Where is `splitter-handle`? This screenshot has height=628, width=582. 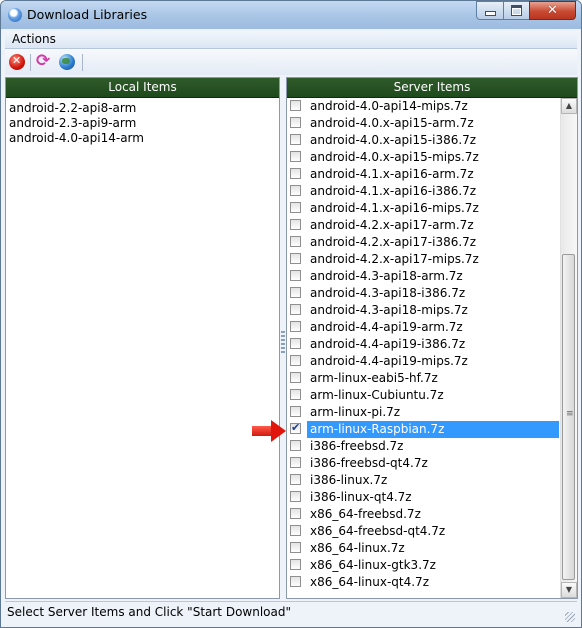
splitter-handle is located at coordinates (283, 342).